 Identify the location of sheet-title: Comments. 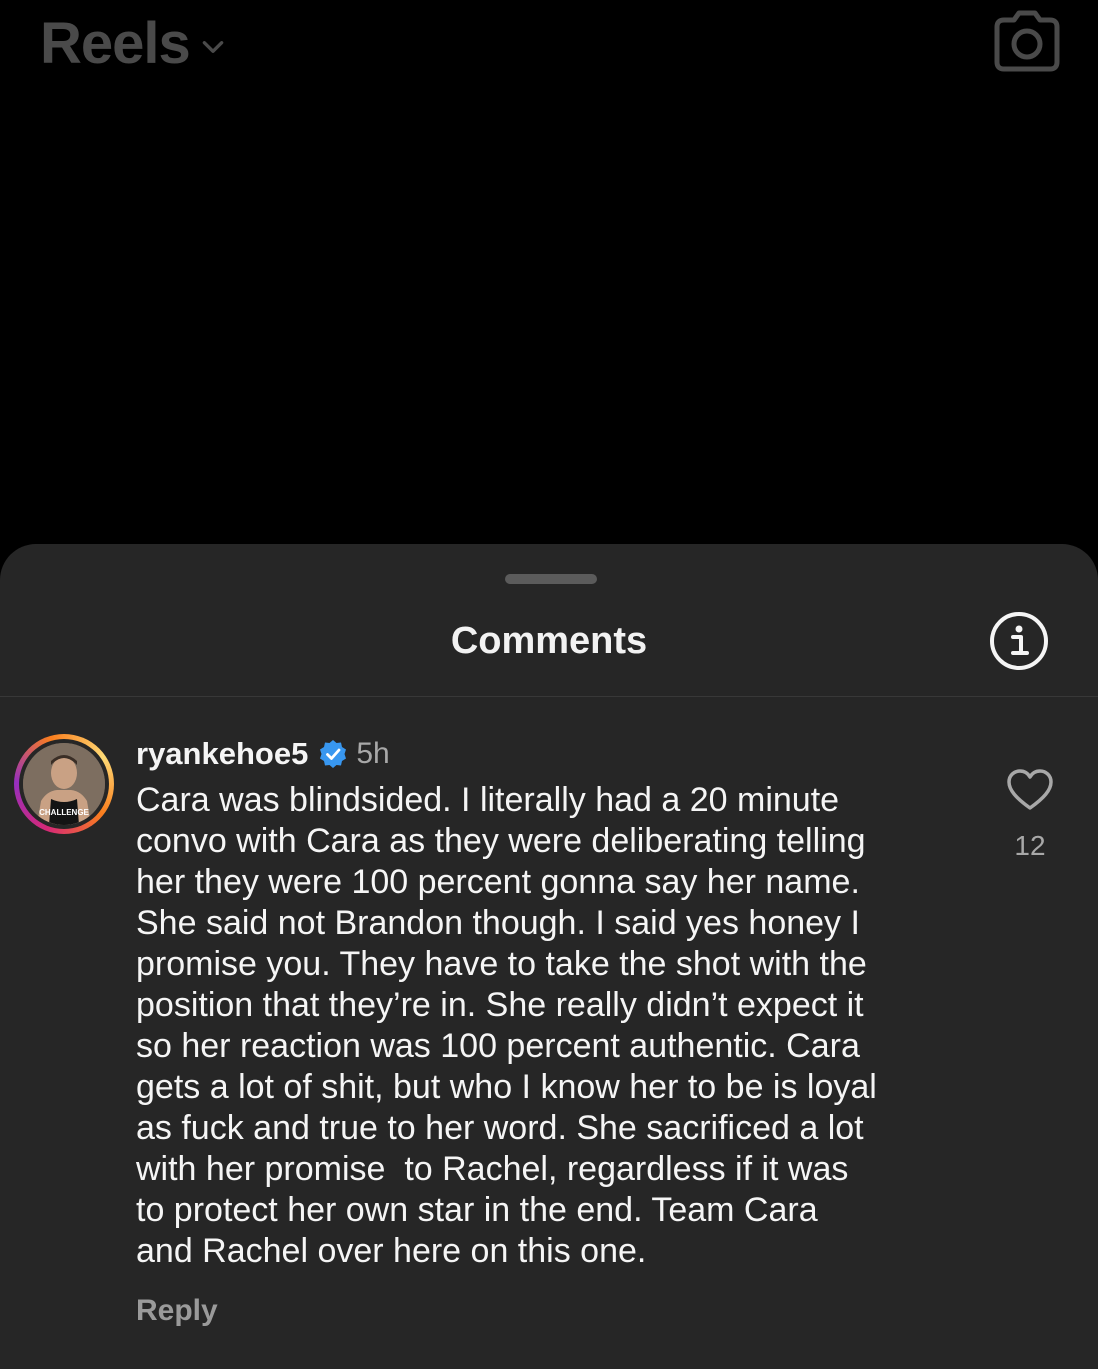
(549, 641).